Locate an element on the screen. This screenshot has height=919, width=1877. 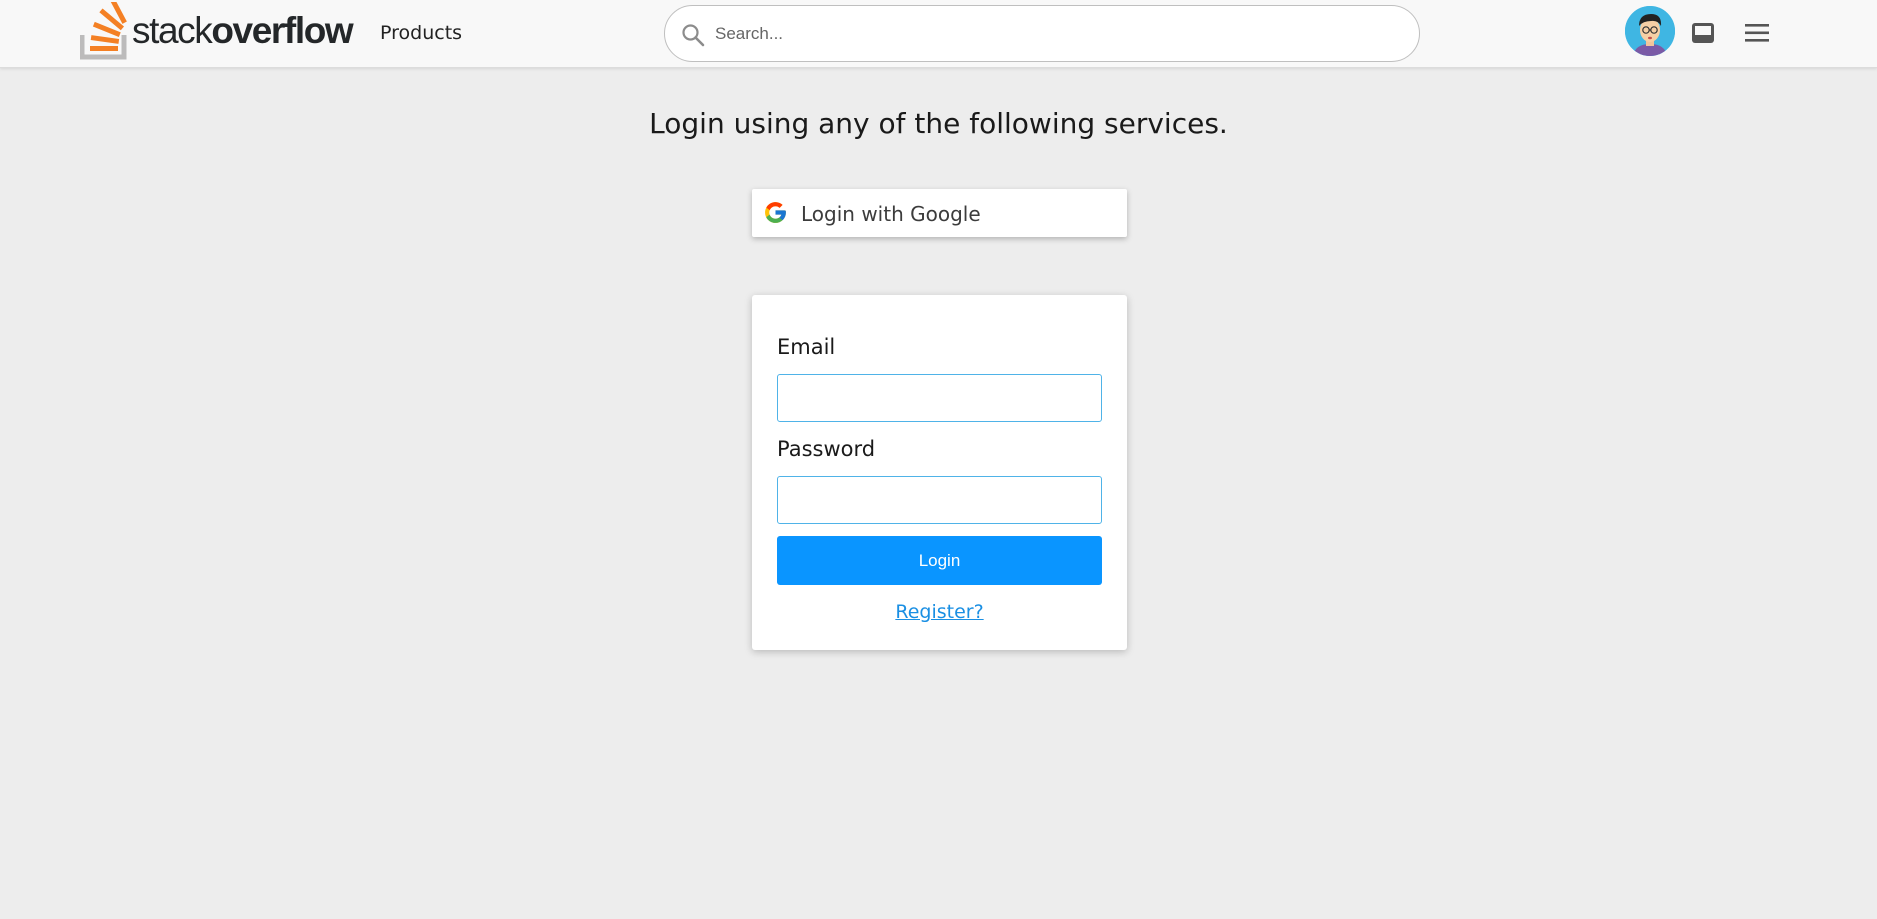
logo-wordmark: stackoverflow is located at coordinates (243, 31).